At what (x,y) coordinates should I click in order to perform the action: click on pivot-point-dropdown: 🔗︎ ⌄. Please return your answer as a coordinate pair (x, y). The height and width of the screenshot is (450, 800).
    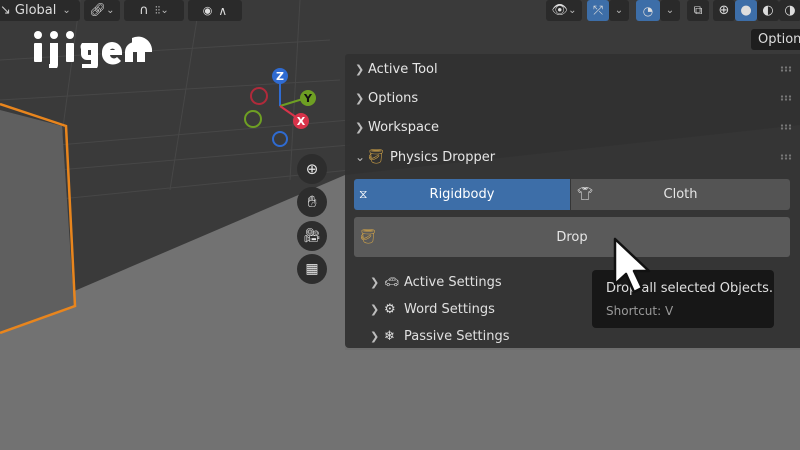
    Looking at the image, I should click on (102, 10).